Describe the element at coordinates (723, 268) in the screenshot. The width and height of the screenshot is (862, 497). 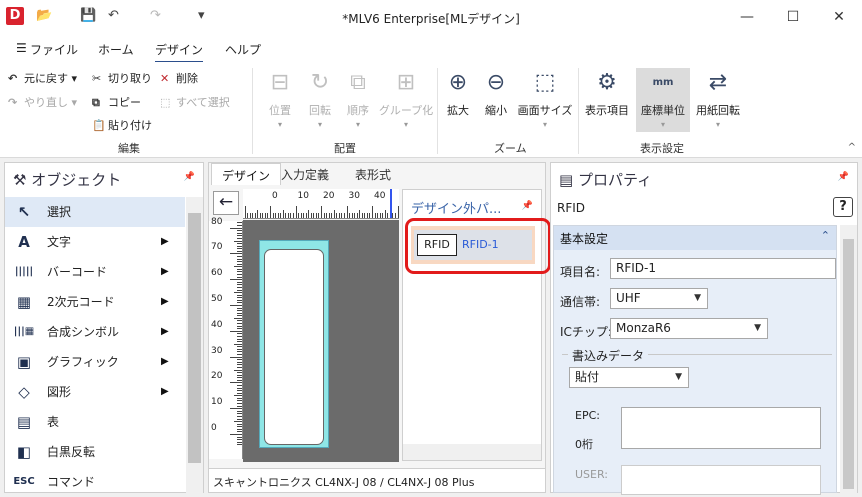
I see `item-name-field: RFID-1` at that location.